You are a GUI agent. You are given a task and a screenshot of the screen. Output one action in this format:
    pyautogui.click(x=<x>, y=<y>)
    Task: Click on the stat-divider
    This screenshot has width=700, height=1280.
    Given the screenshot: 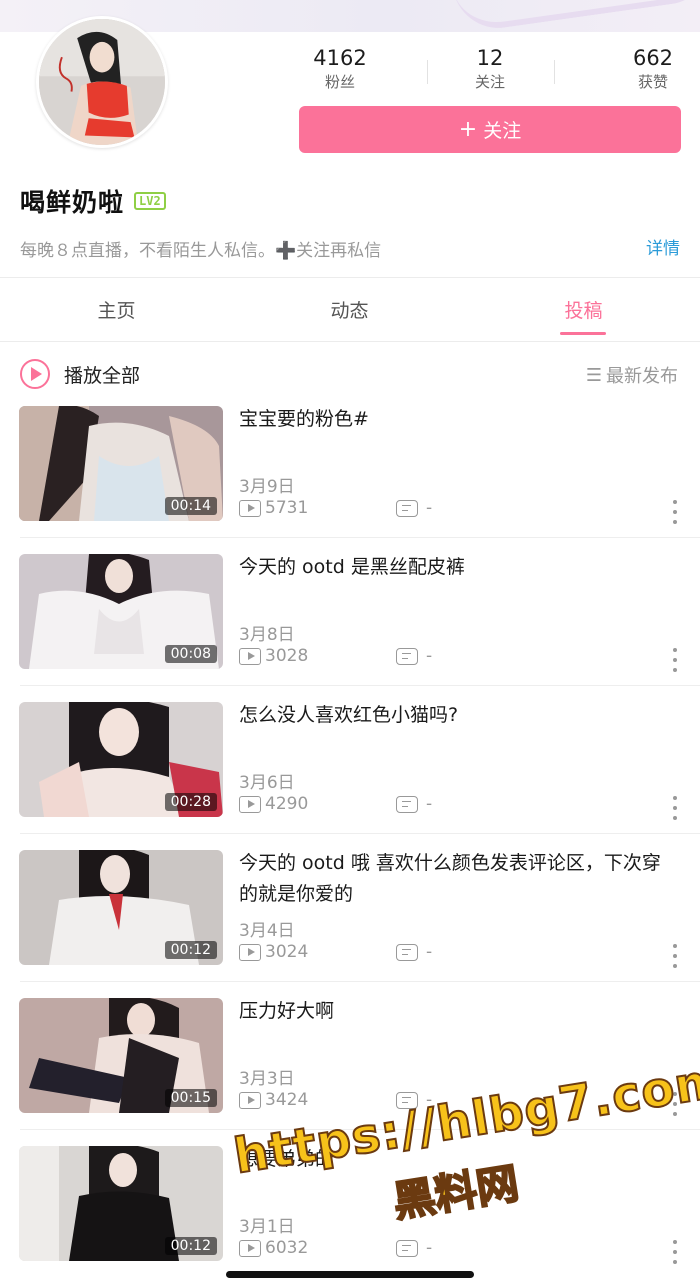 What is the action you would take?
    pyautogui.click(x=554, y=72)
    